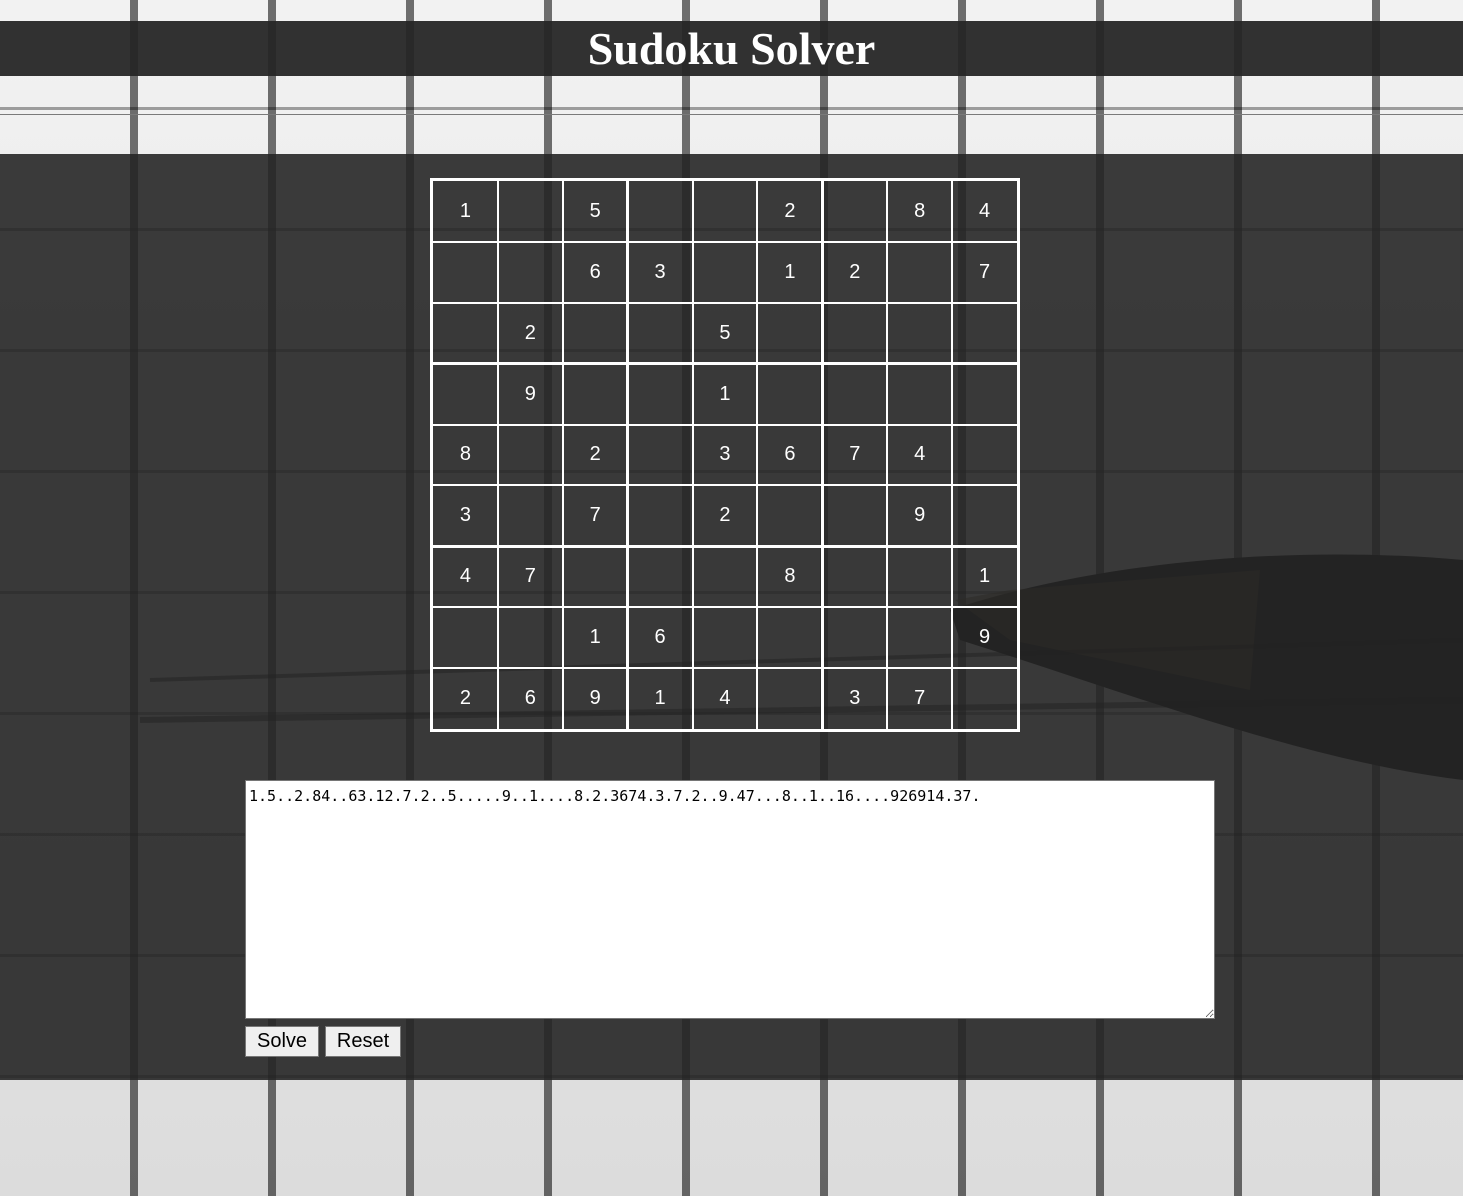 The height and width of the screenshot is (1196, 1463). What do you see at coordinates (731, 114) in the screenshot?
I see `divider` at bounding box center [731, 114].